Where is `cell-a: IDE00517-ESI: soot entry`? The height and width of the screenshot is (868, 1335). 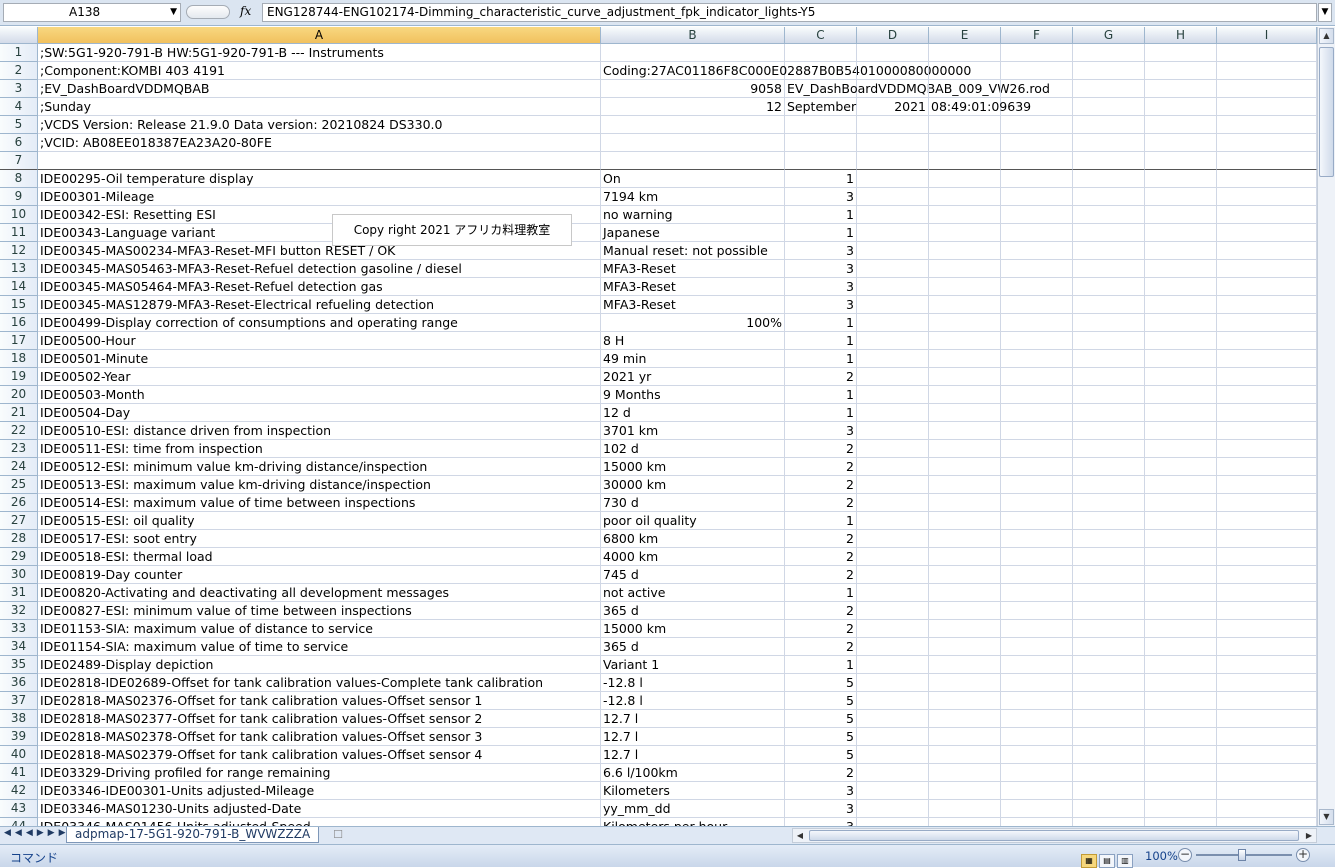
cell-a: IDE00517-ESI: soot entry is located at coordinates (319, 539).